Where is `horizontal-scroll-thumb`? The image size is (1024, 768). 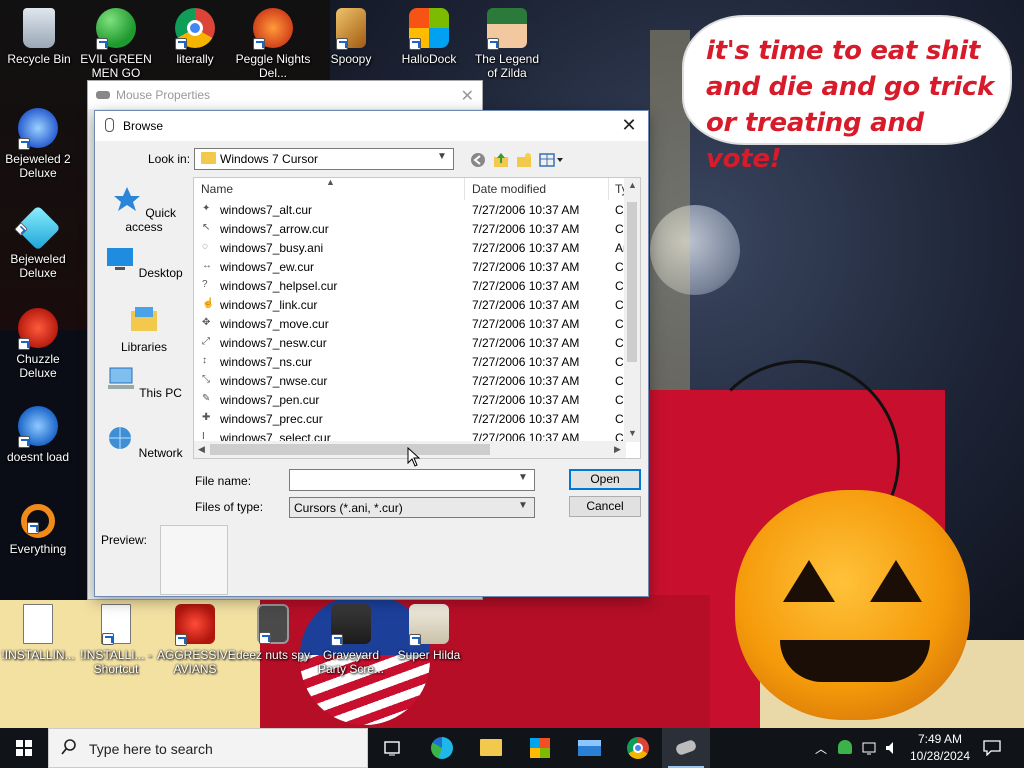 horizontal-scroll-thumb is located at coordinates (350, 449).